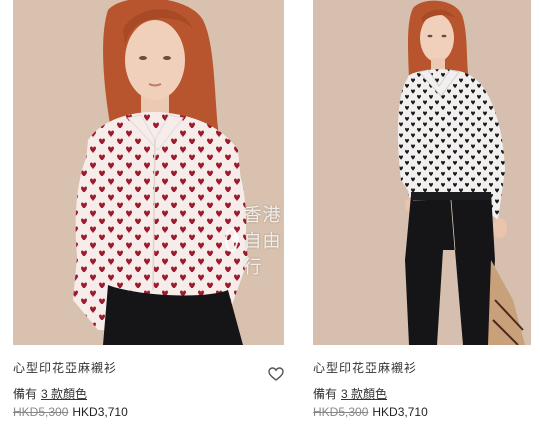  I want to click on original-price-1: HKD5,300, so click(41, 412).